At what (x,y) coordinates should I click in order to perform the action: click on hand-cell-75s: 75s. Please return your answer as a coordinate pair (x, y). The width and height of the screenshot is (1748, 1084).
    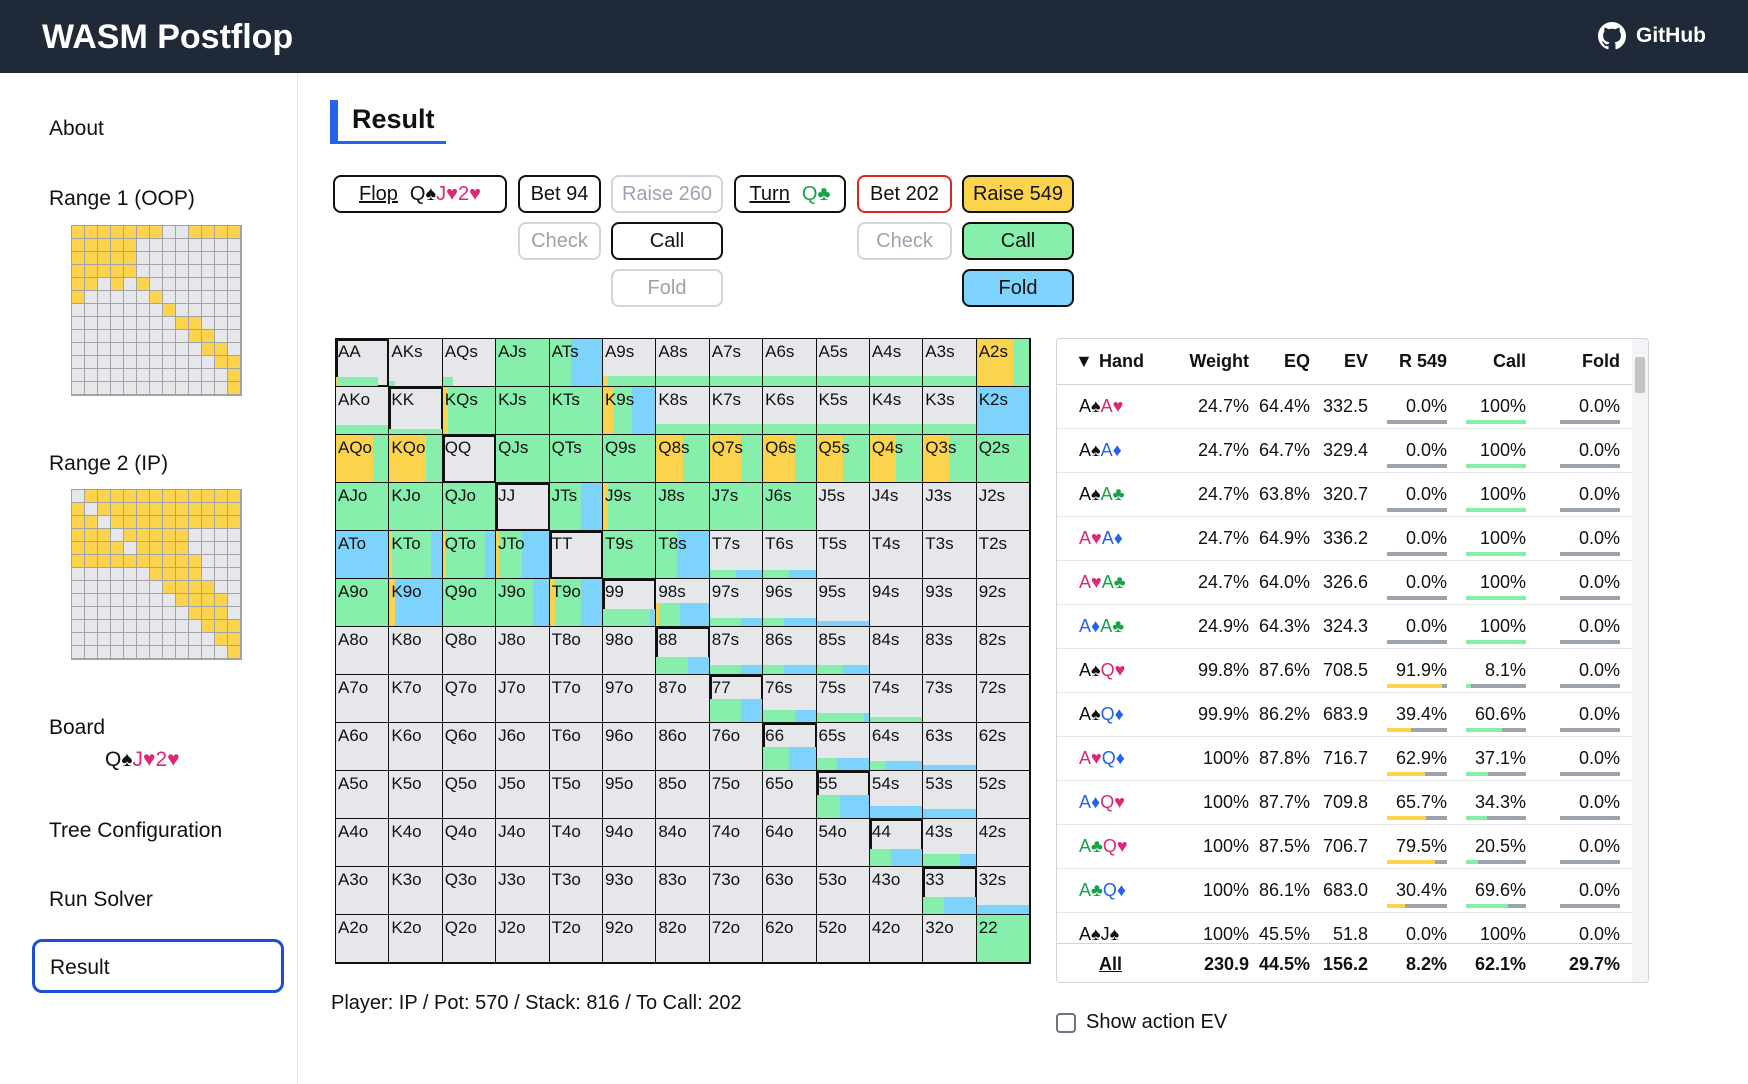
    Looking at the image, I should click on (843, 699).